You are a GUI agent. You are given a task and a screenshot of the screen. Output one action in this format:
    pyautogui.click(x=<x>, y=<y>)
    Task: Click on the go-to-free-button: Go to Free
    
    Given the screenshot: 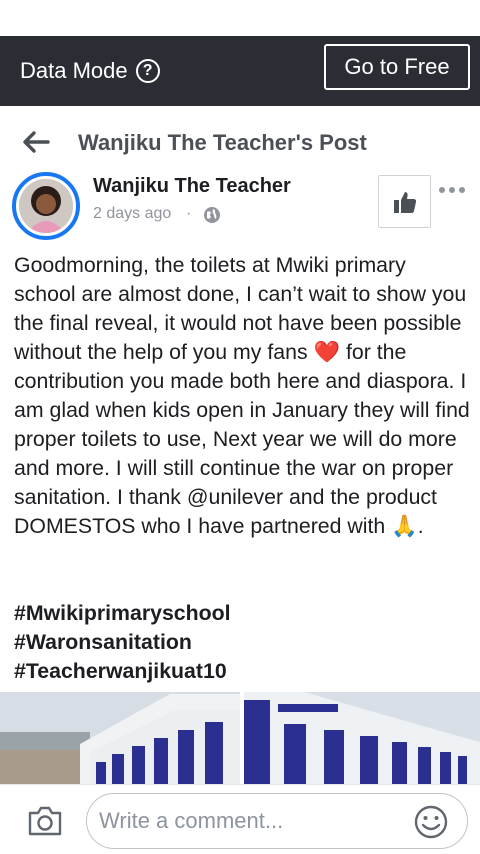 What is the action you would take?
    pyautogui.click(x=397, y=67)
    